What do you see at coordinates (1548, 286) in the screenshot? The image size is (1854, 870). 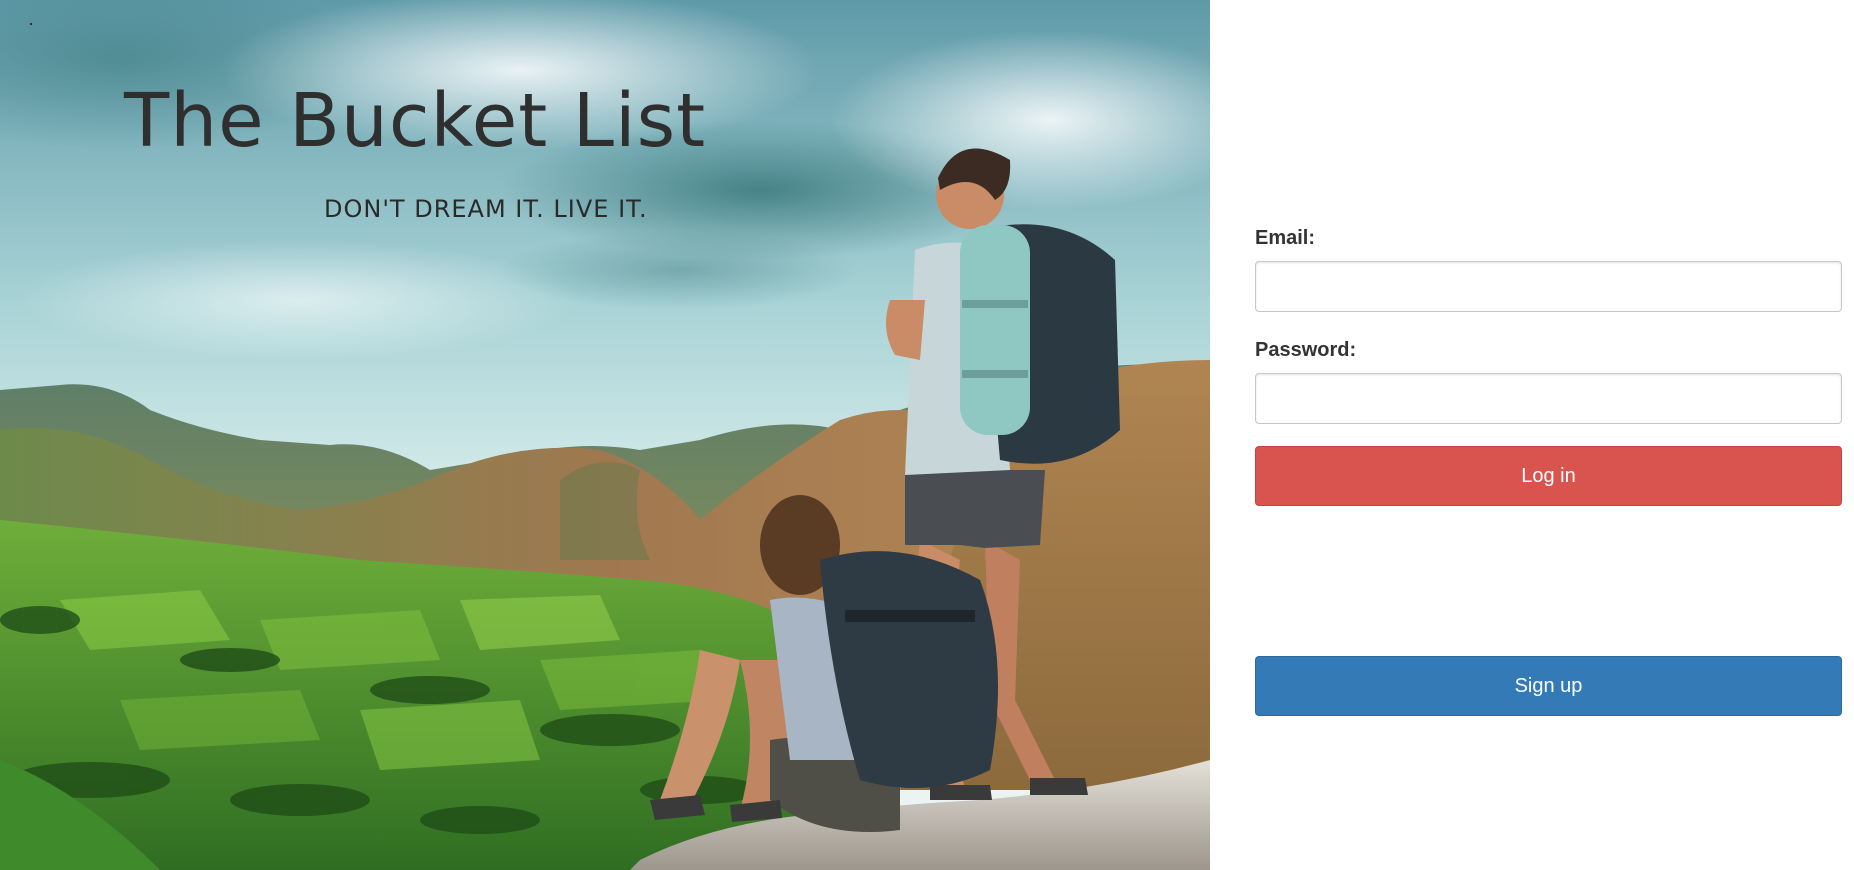 I see `email-field` at bounding box center [1548, 286].